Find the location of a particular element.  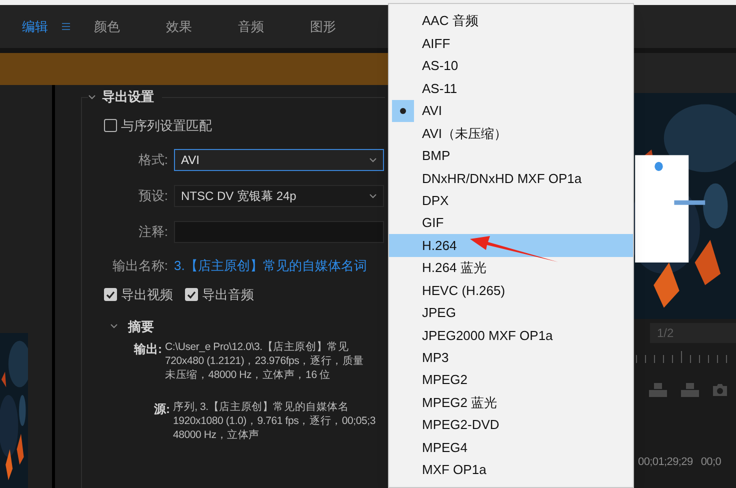

menu-item: H.264 蓝光 is located at coordinates (511, 268).